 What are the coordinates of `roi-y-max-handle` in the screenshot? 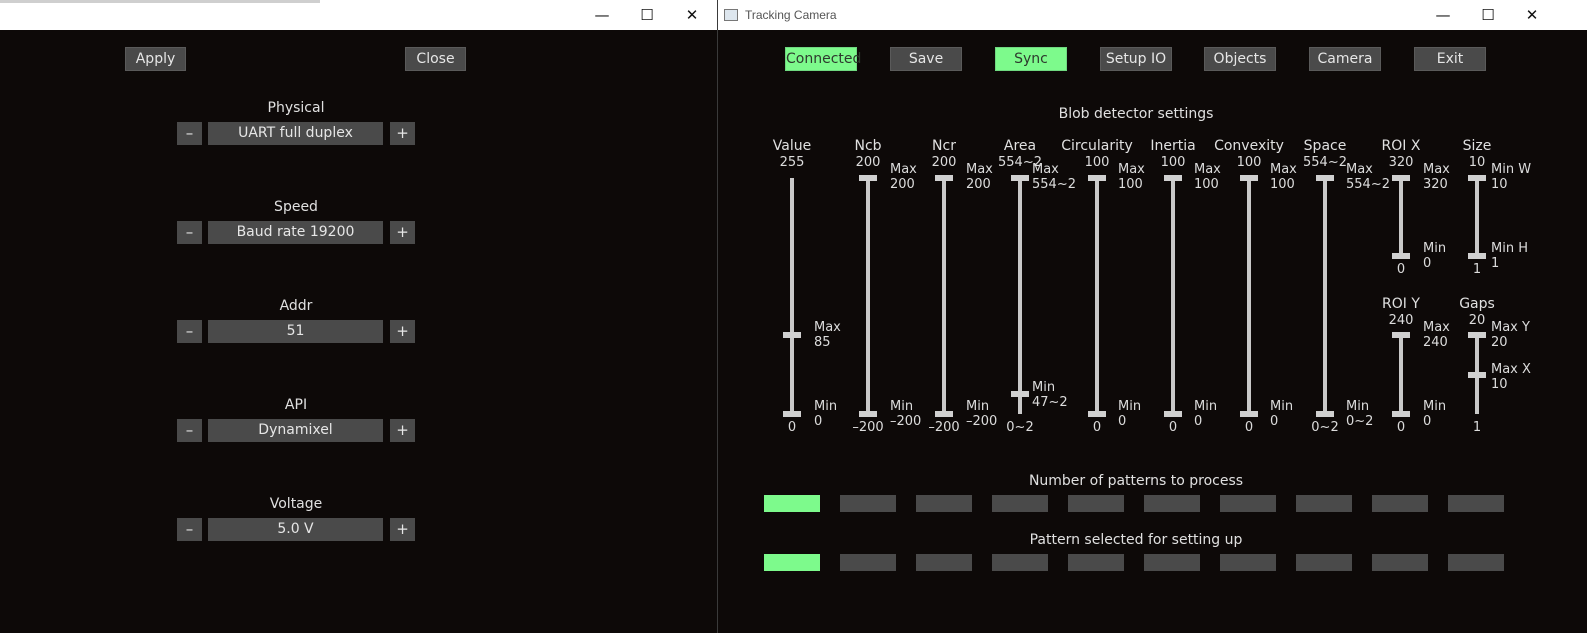 It's located at (1401, 335).